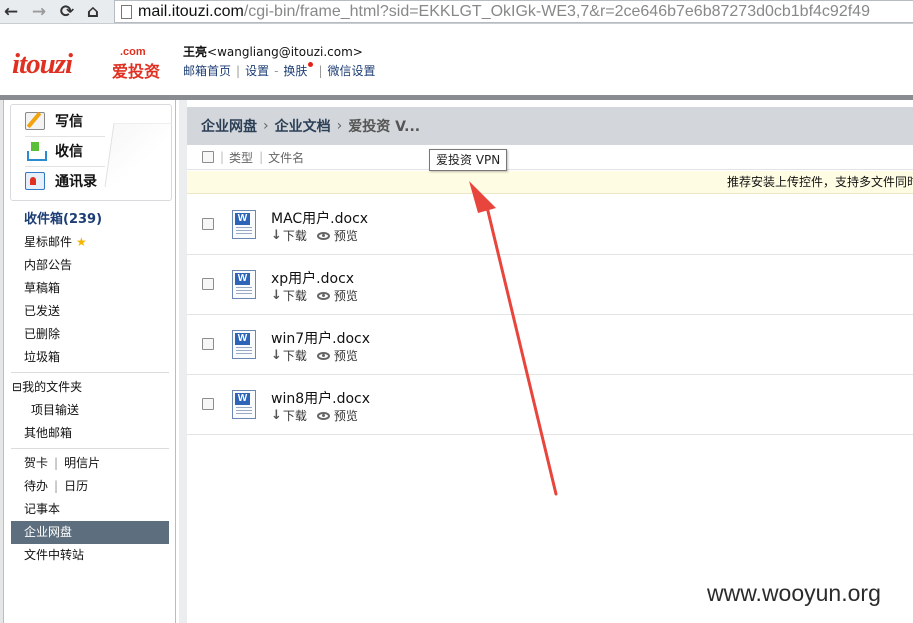  Describe the element at coordinates (229, 126) in the screenshot. I see `crumb-disk: 企业网盘` at that location.